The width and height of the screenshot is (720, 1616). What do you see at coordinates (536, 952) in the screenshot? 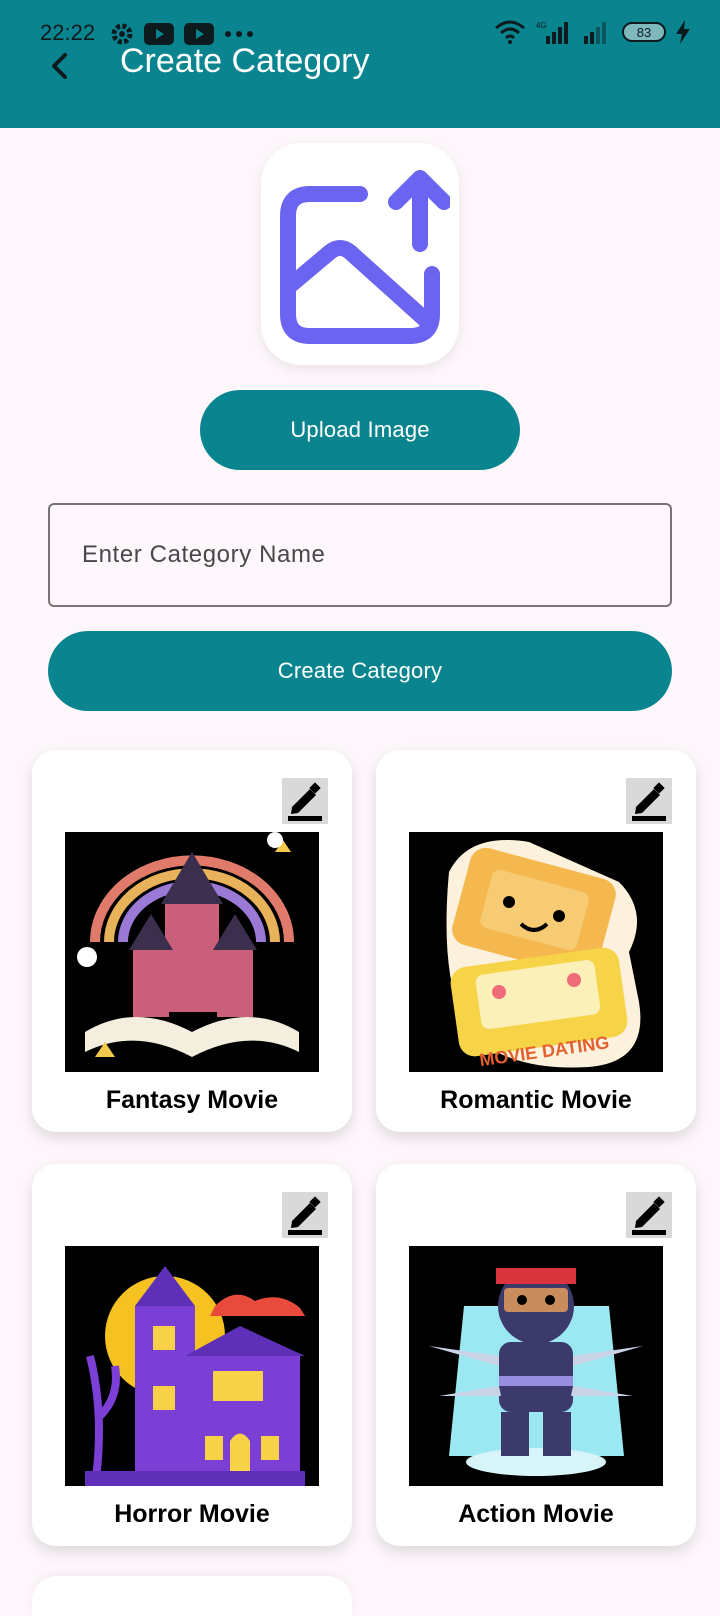
I see `romantic-movie-image: MOVIE DATING` at bounding box center [536, 952].